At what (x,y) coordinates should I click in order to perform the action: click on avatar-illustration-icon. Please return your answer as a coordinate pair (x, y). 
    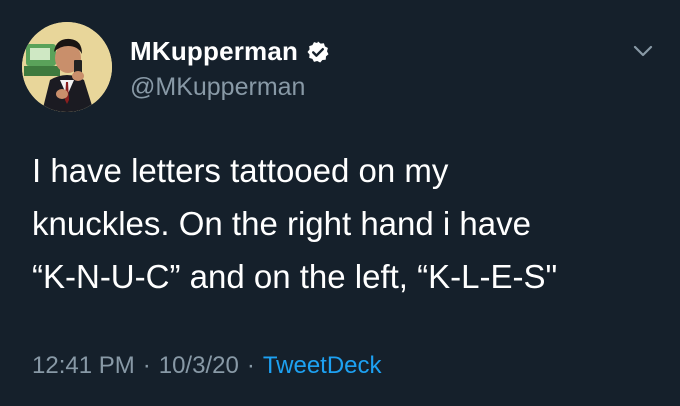
    Looking at the image, I should click on (67, 67).